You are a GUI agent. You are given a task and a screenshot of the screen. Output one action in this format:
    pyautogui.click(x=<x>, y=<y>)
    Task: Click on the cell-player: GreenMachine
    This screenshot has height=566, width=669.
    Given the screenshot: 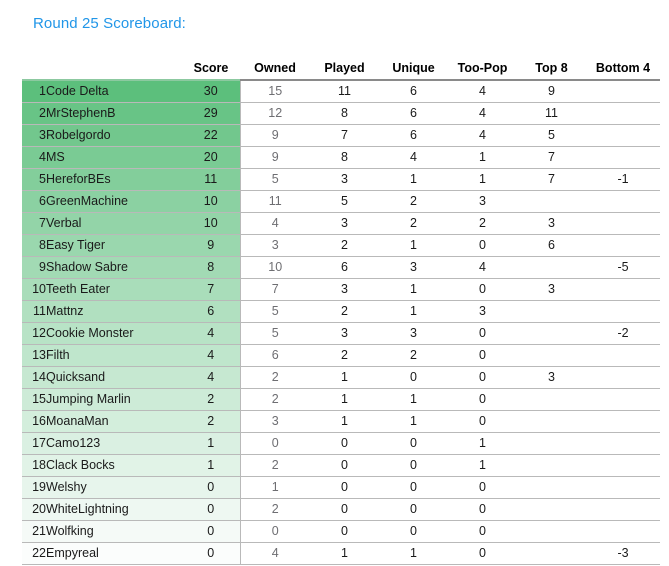 What is the action you would take?
    pyautogui.click(x=114, y=201)
    